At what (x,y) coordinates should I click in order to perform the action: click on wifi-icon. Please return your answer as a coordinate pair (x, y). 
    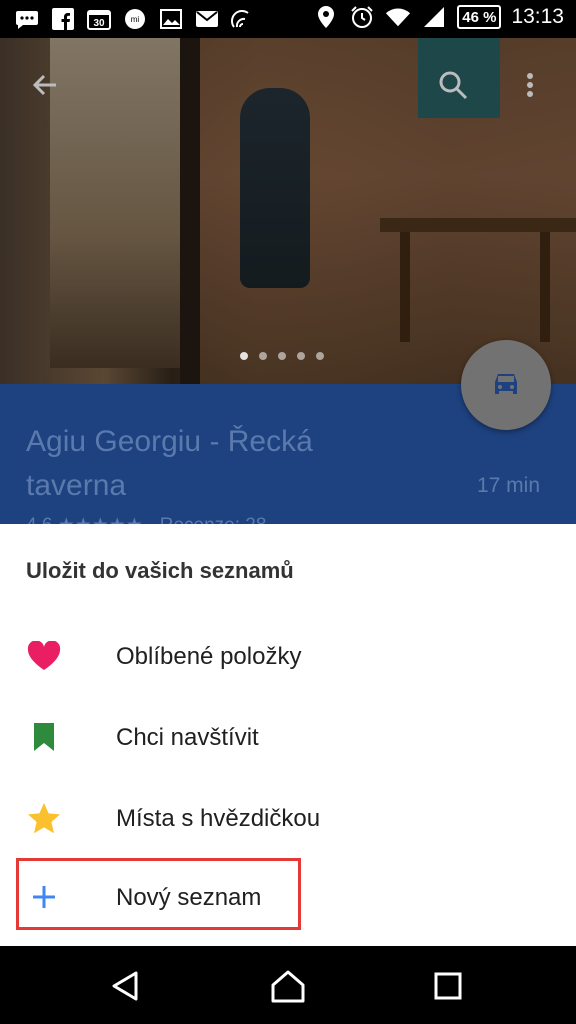
    Looking at the image, I should click on (398, 17).